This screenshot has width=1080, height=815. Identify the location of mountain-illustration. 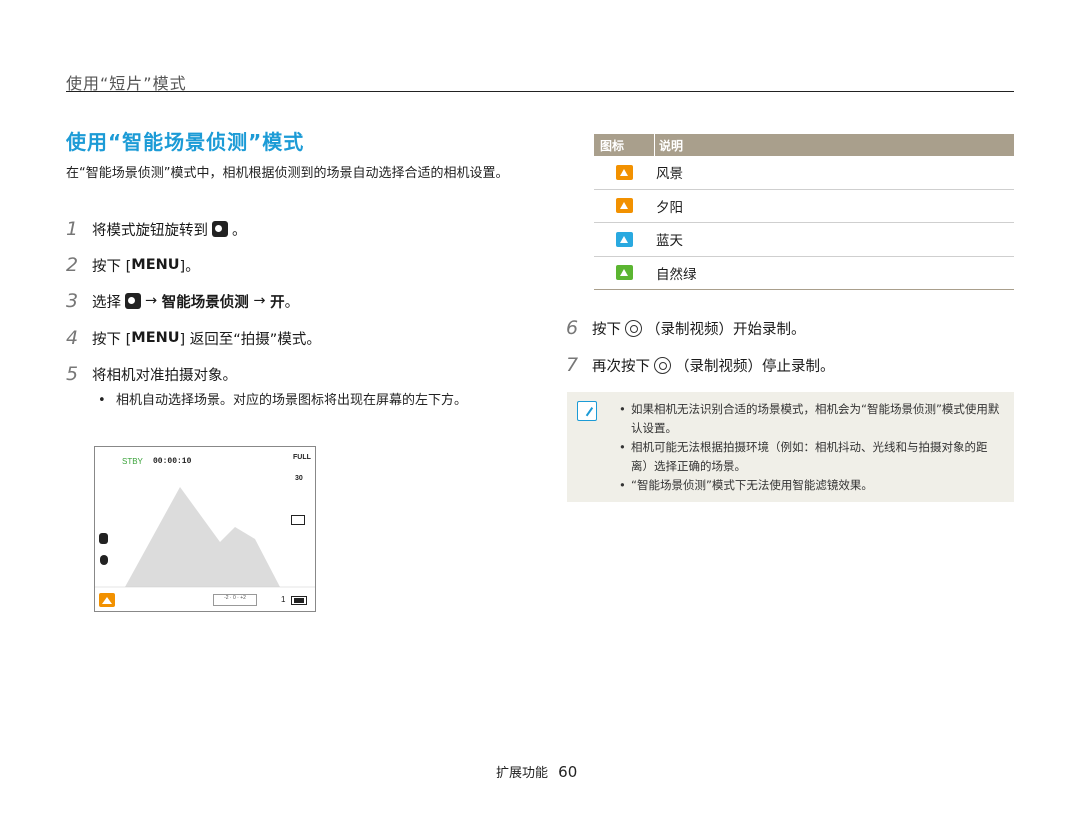
(205, 549).